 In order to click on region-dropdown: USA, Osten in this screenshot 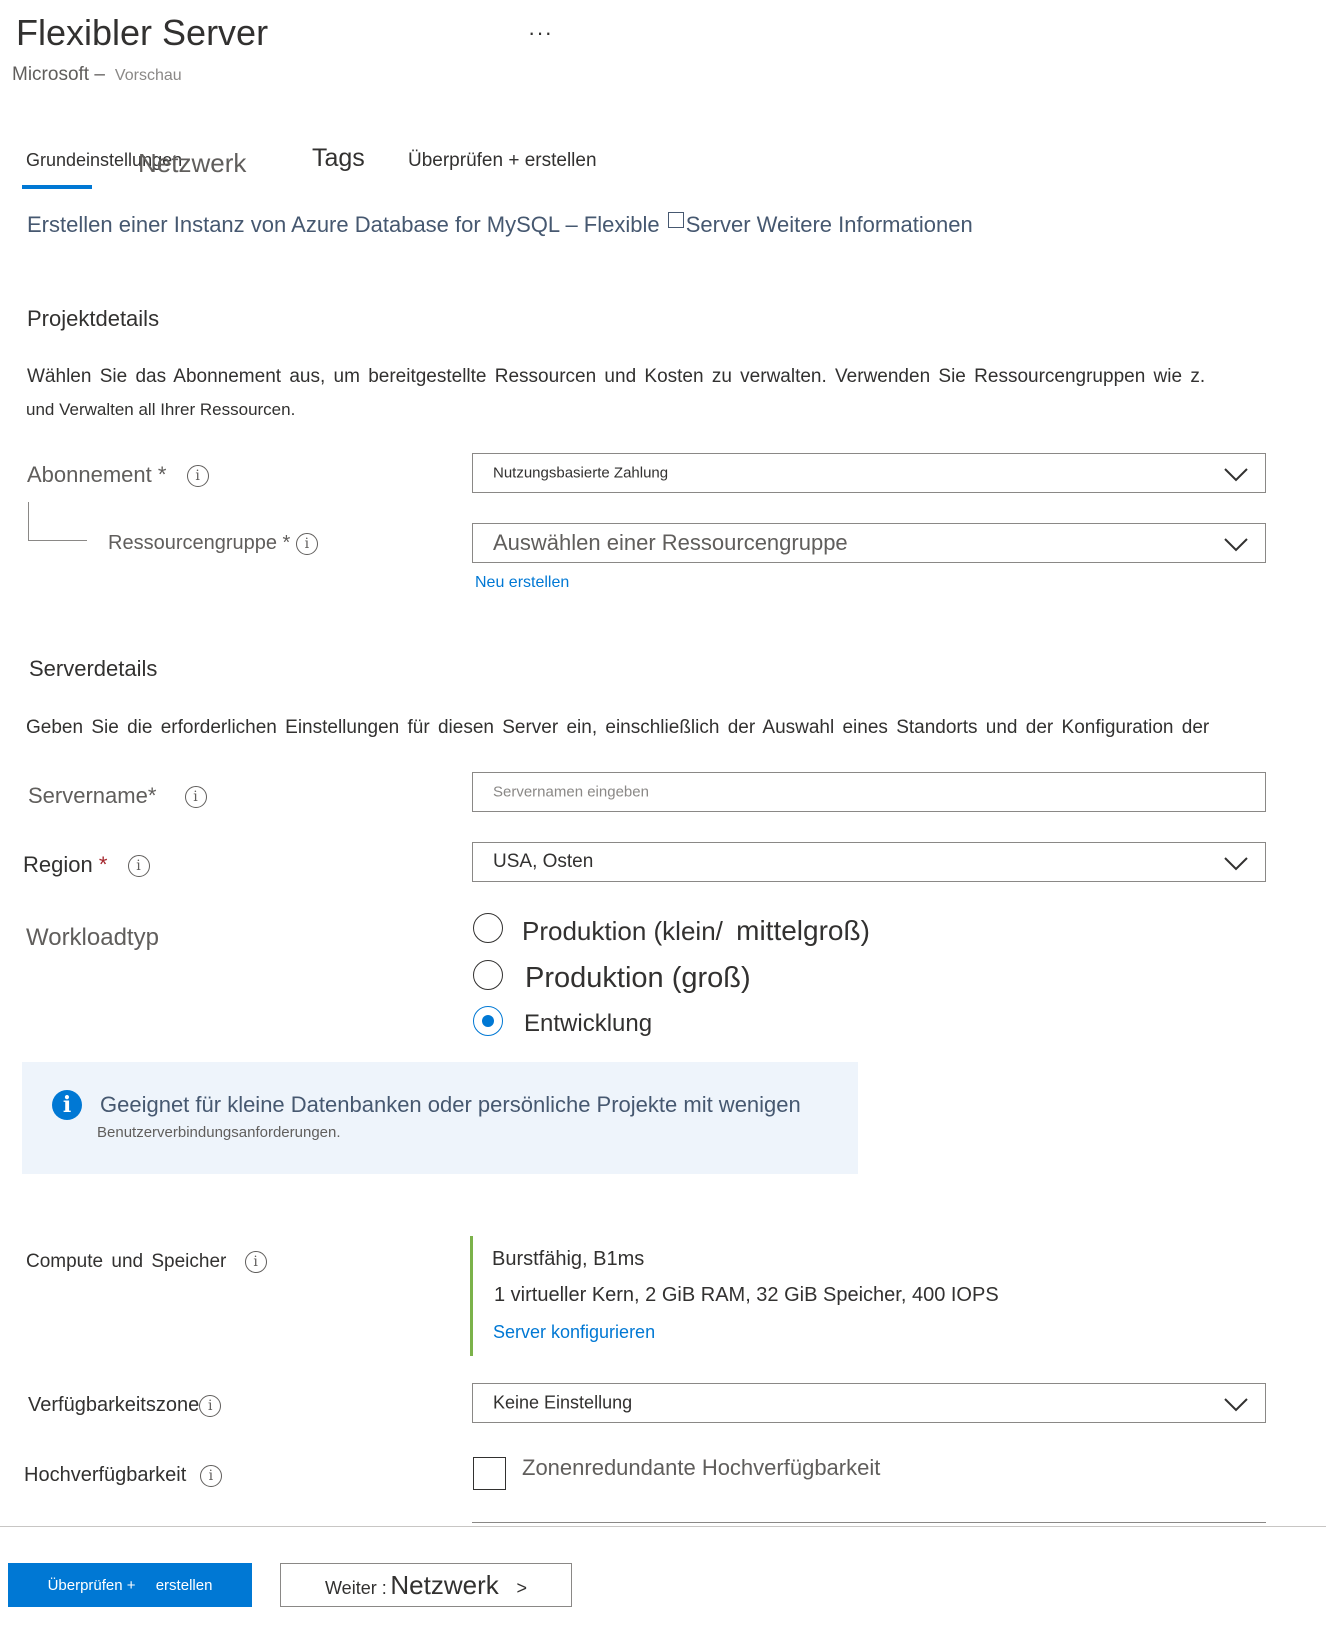, I will do `click(869, 862)`.